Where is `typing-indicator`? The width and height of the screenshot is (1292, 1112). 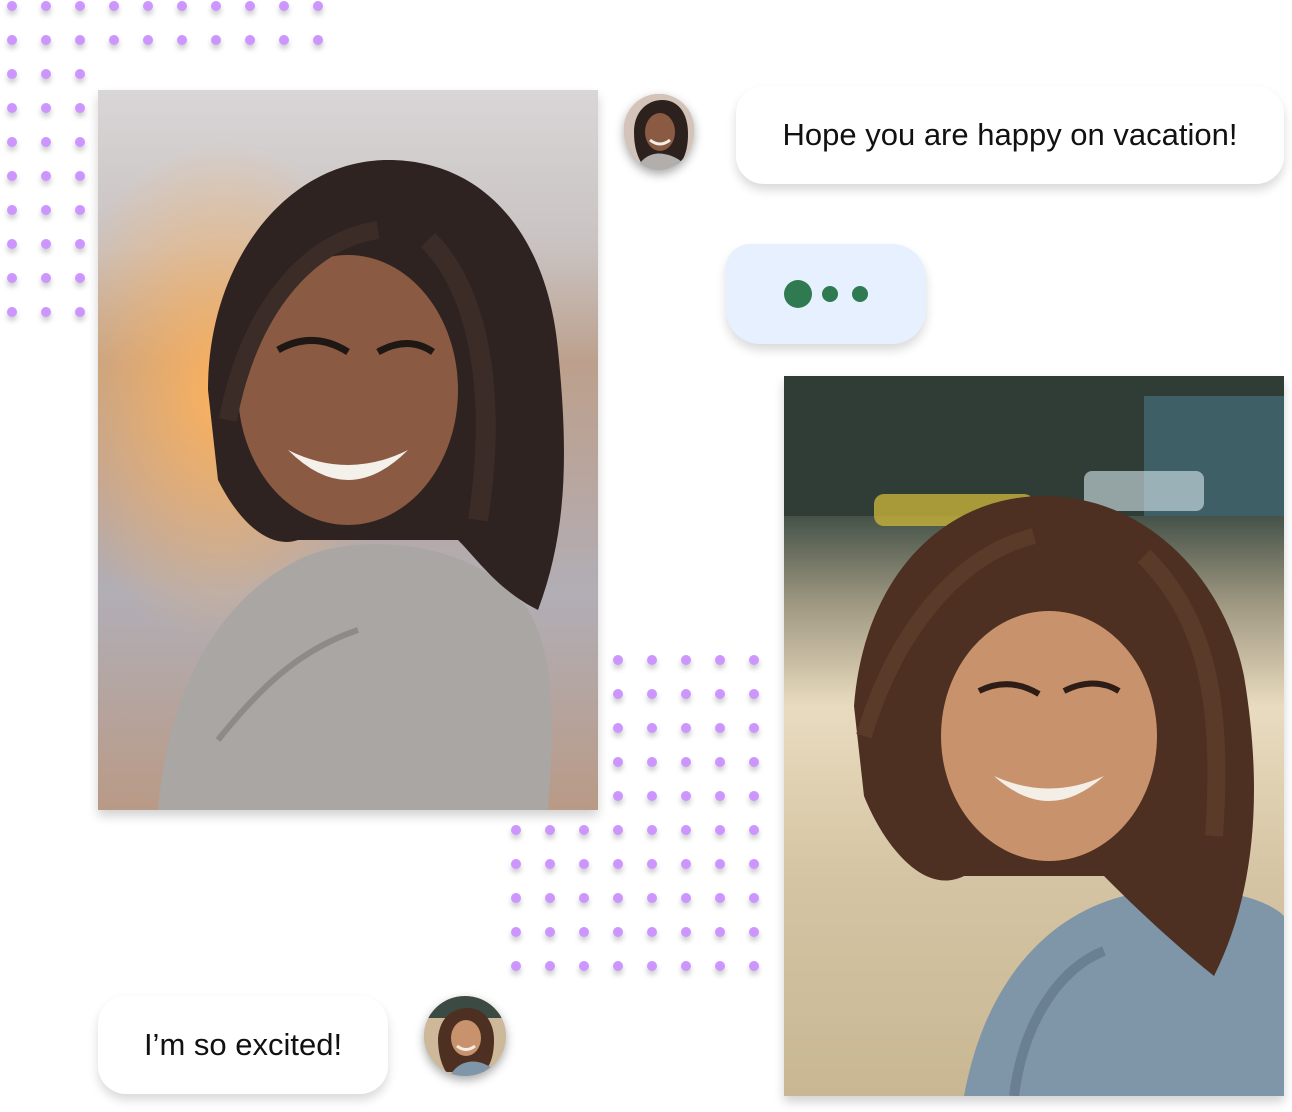
typing-indicator is located at coordinates (826, 294).